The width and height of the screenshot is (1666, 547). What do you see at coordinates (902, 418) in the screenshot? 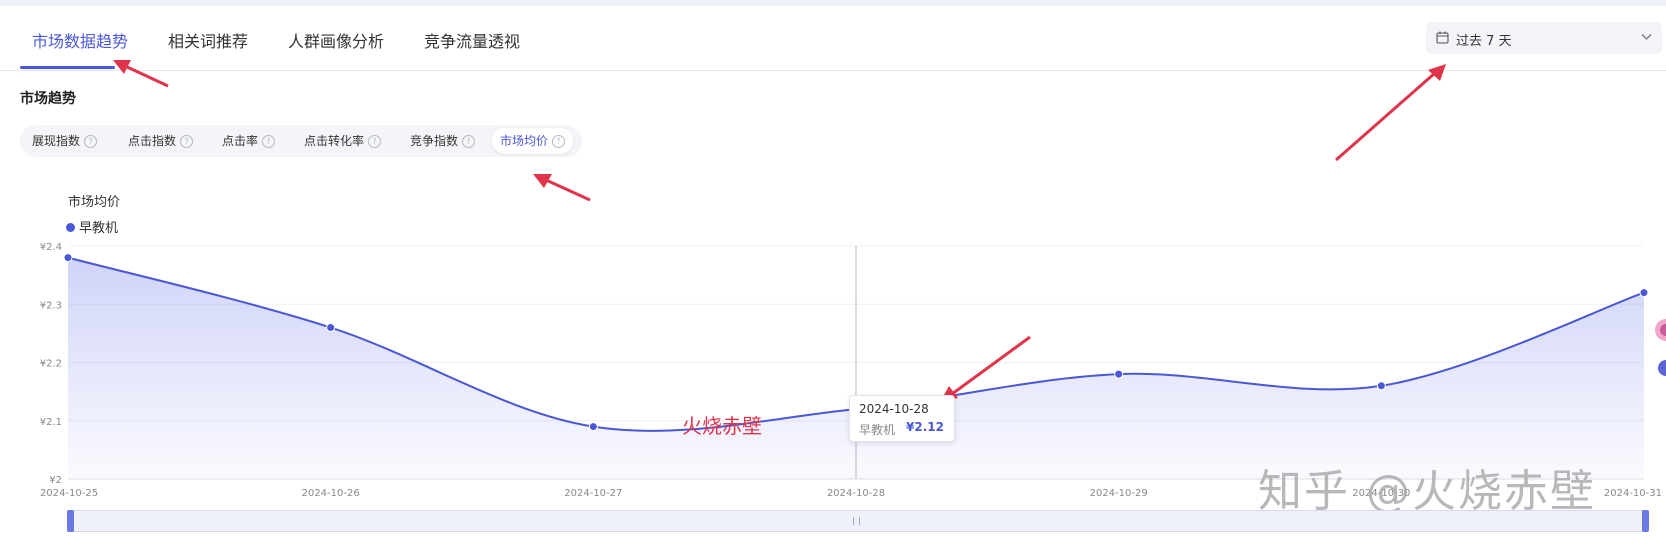
I see `chart-tooltip: 2024-10-28 早教机 ¥2.12` at bounding box center [902, 418].